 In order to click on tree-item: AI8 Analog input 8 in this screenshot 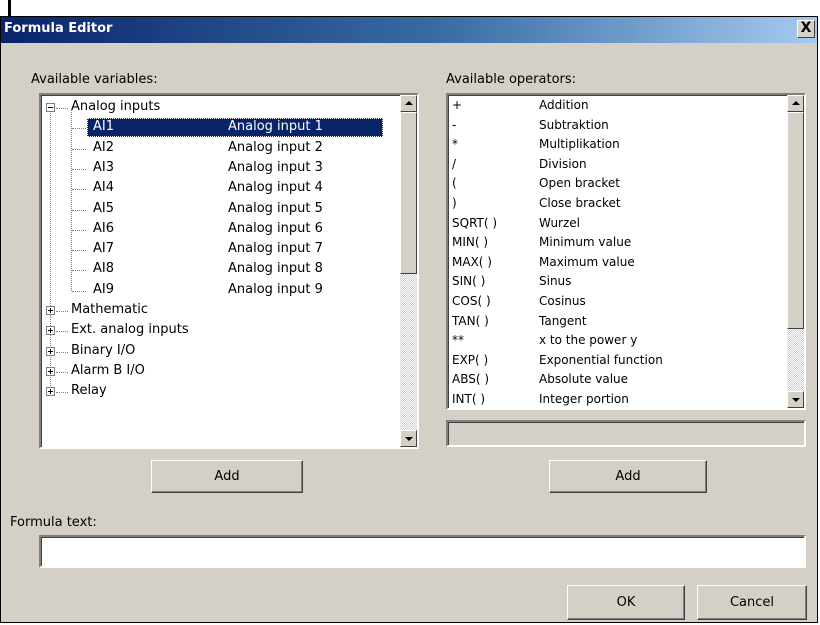, I will do `click(220, 270)`.